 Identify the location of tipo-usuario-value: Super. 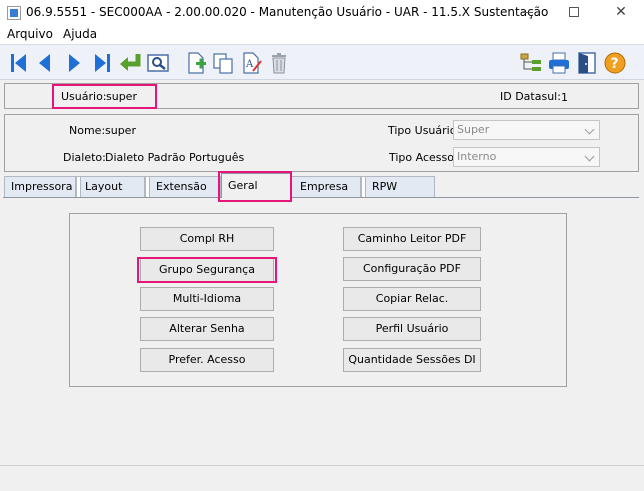
(473, 129).